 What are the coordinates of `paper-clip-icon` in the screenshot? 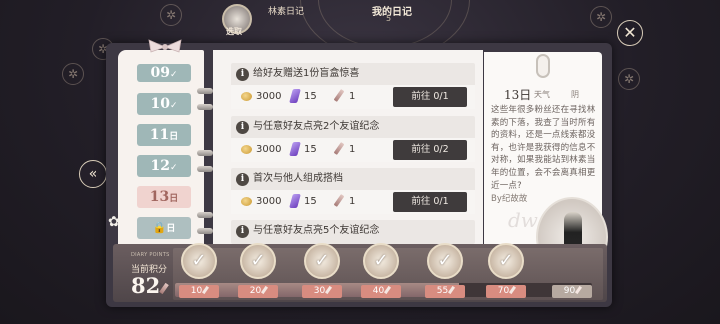 It's located at (543, 66).